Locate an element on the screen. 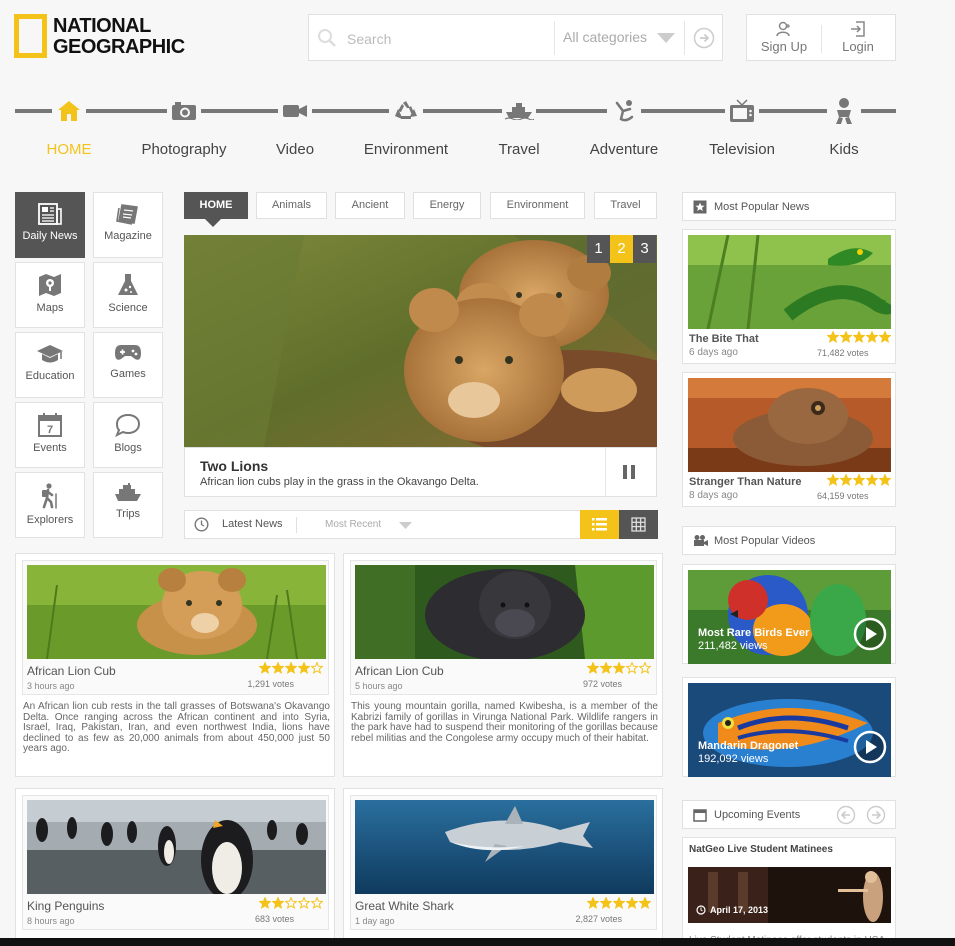 This screenshot has height=946, width=955. tab: Energy is located at coordinates (447, 205).